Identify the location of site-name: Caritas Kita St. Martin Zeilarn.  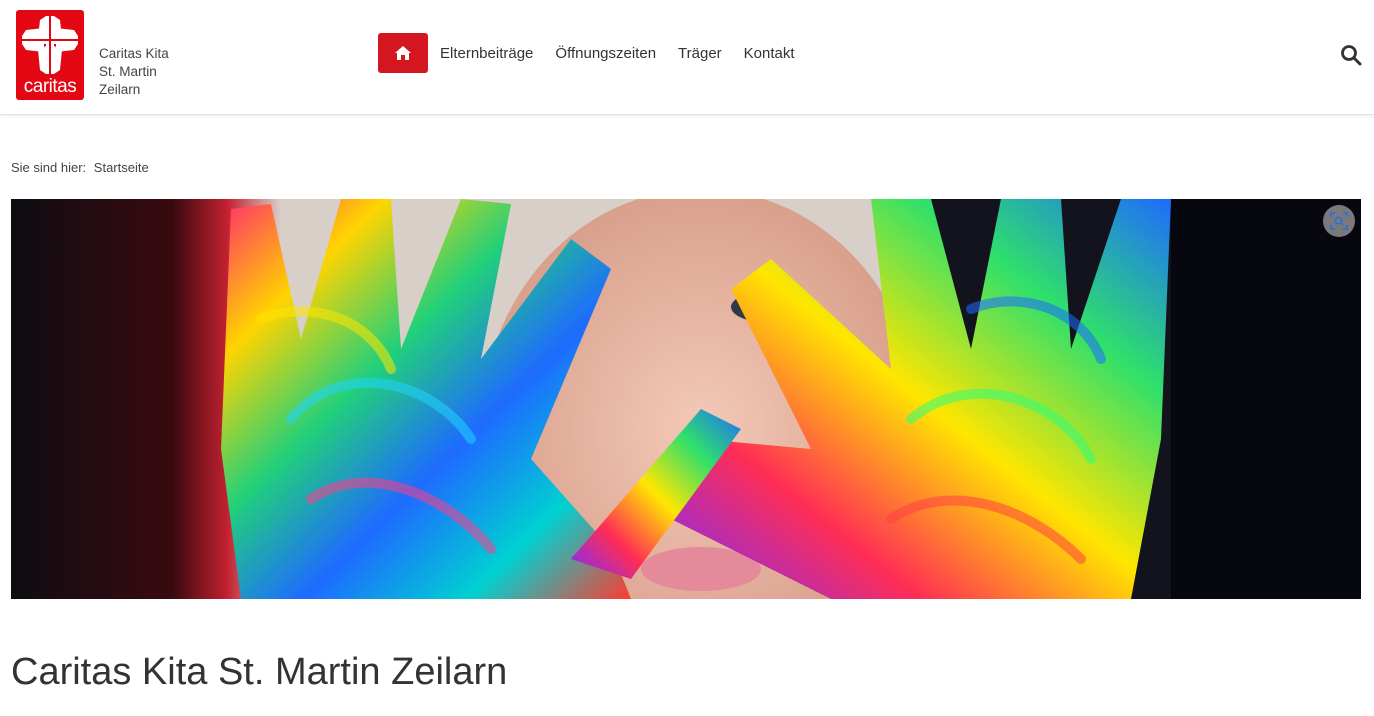
(134, 72).